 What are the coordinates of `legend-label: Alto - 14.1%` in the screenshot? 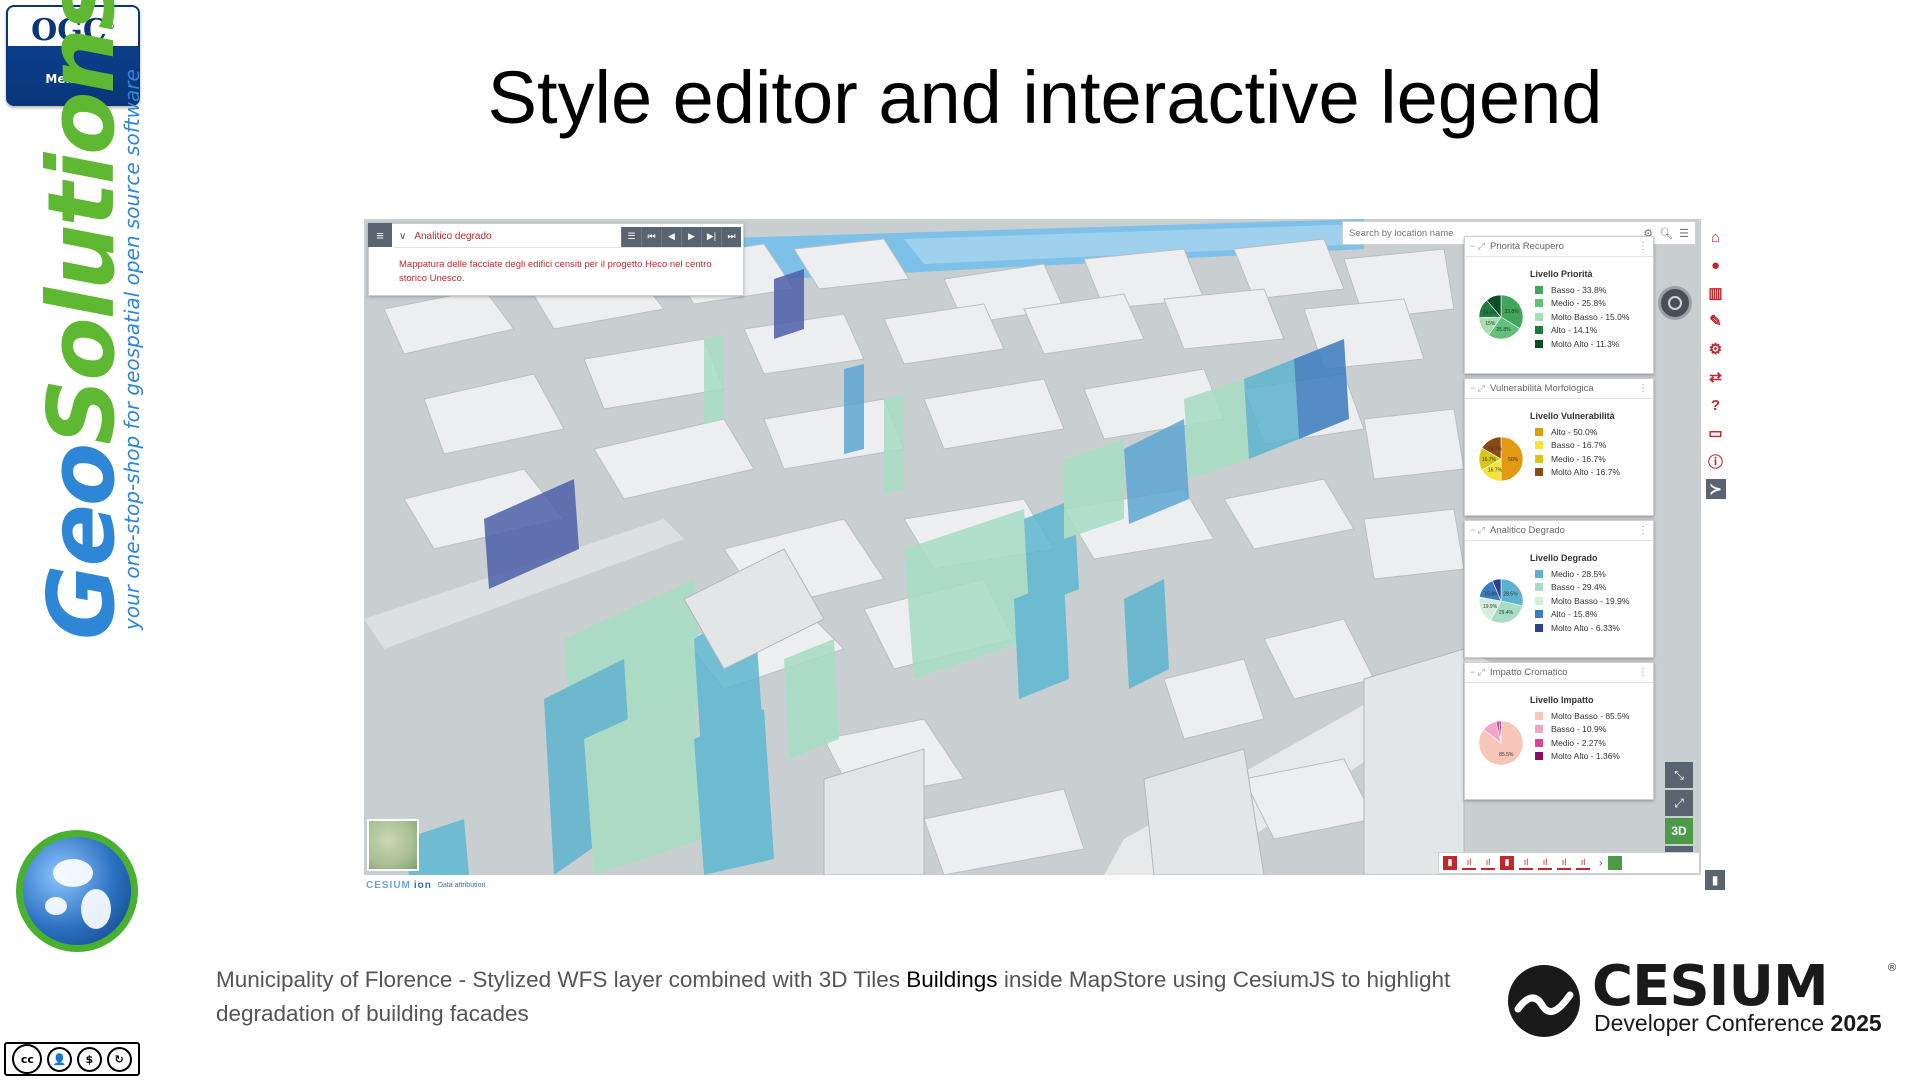 It's located at (1574, 330).